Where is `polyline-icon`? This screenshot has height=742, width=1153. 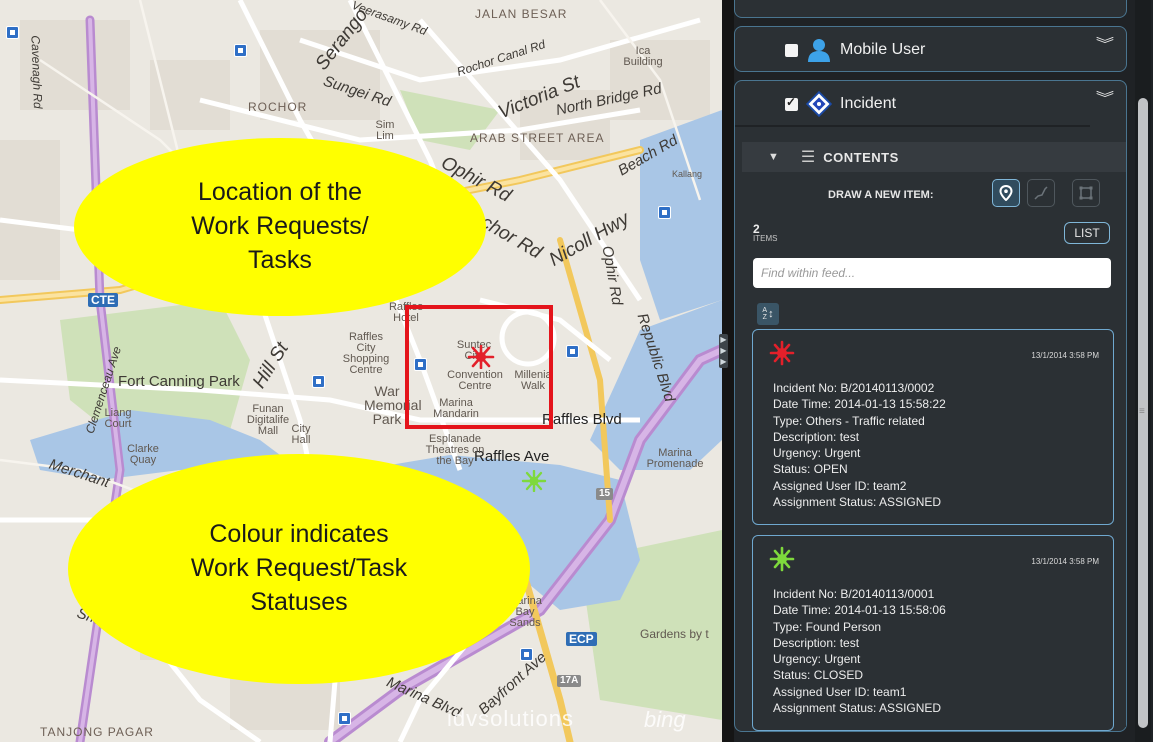
polyline-icon is located at coordinates (1041, 193).